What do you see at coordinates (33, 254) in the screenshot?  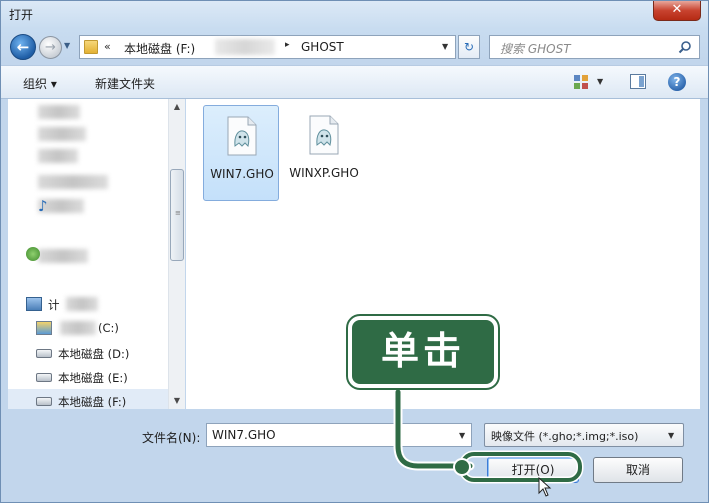 I see `network-icon` at bounding box center [33, 254].